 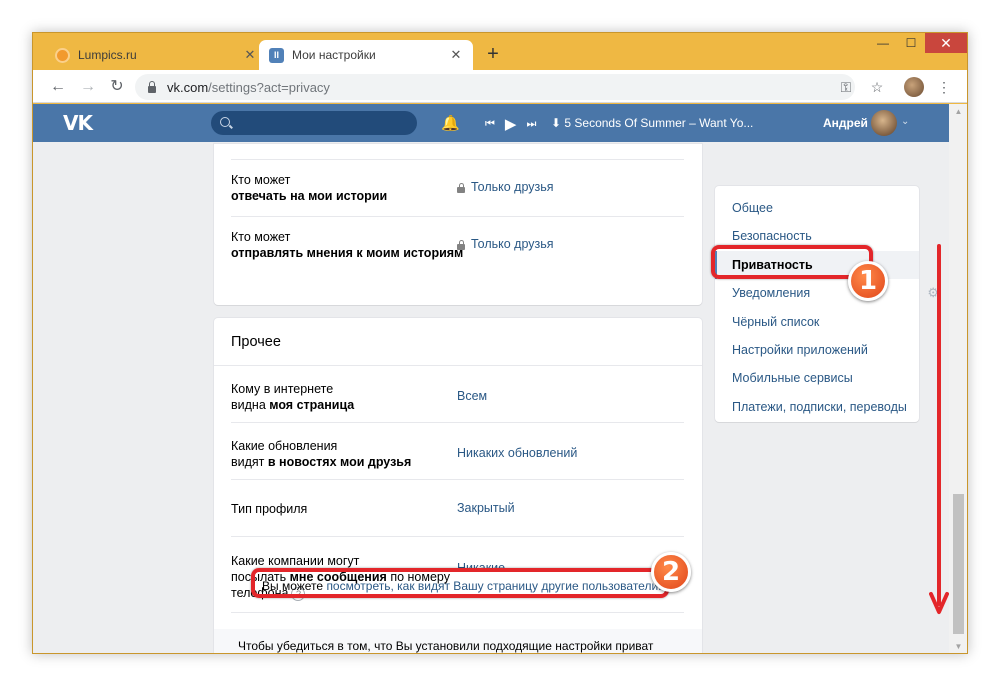 What do you see at coordinates (905, 121) in the screenshot?
I see `chevron-down-icon: ⌄` at bounding box center [905, 121].